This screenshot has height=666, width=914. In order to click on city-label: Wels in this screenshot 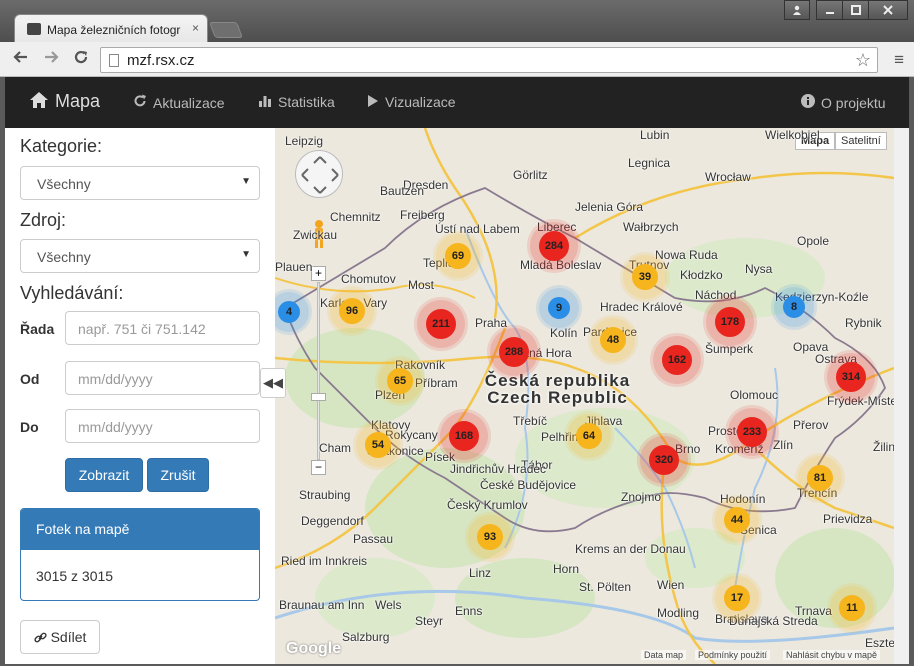, I will do `click(388, 605)`.